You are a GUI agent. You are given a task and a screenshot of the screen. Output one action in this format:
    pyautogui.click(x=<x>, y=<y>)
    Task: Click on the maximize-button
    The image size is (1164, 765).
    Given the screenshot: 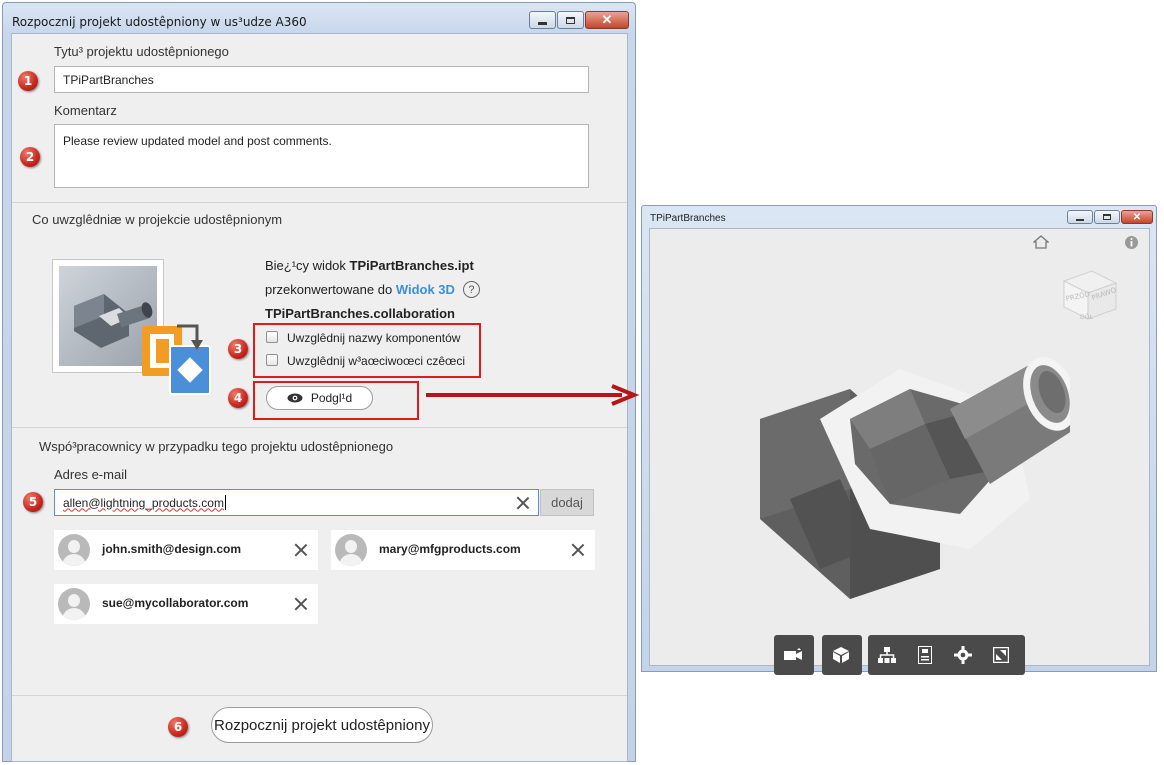 What is the action you would take?
    pyautogui.click(x=570, y=20)
    